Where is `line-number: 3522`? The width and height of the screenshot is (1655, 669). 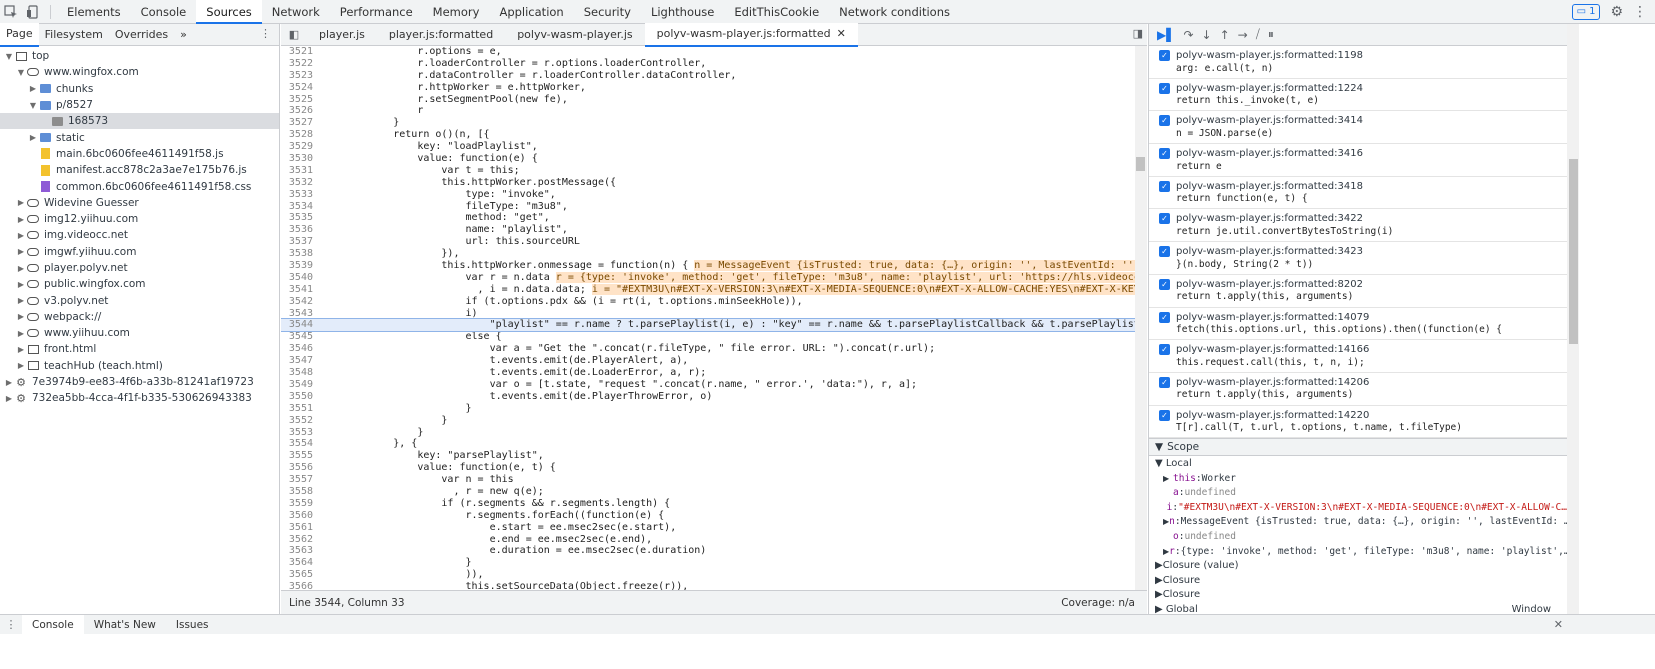
line-number: 3522 is located at coordinates (299, 64).